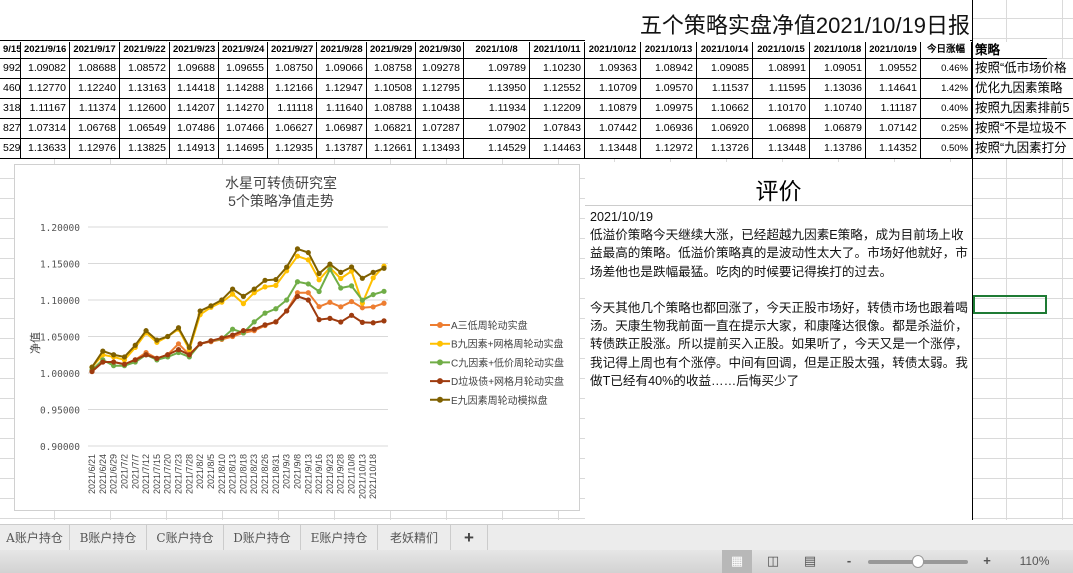 The height and width of the screenshot is (573, 1073). What do you see at coordinates (45, 149) in the screenshot?
I see `nav-cell: 1.13633` at bounding box center [45, 149].